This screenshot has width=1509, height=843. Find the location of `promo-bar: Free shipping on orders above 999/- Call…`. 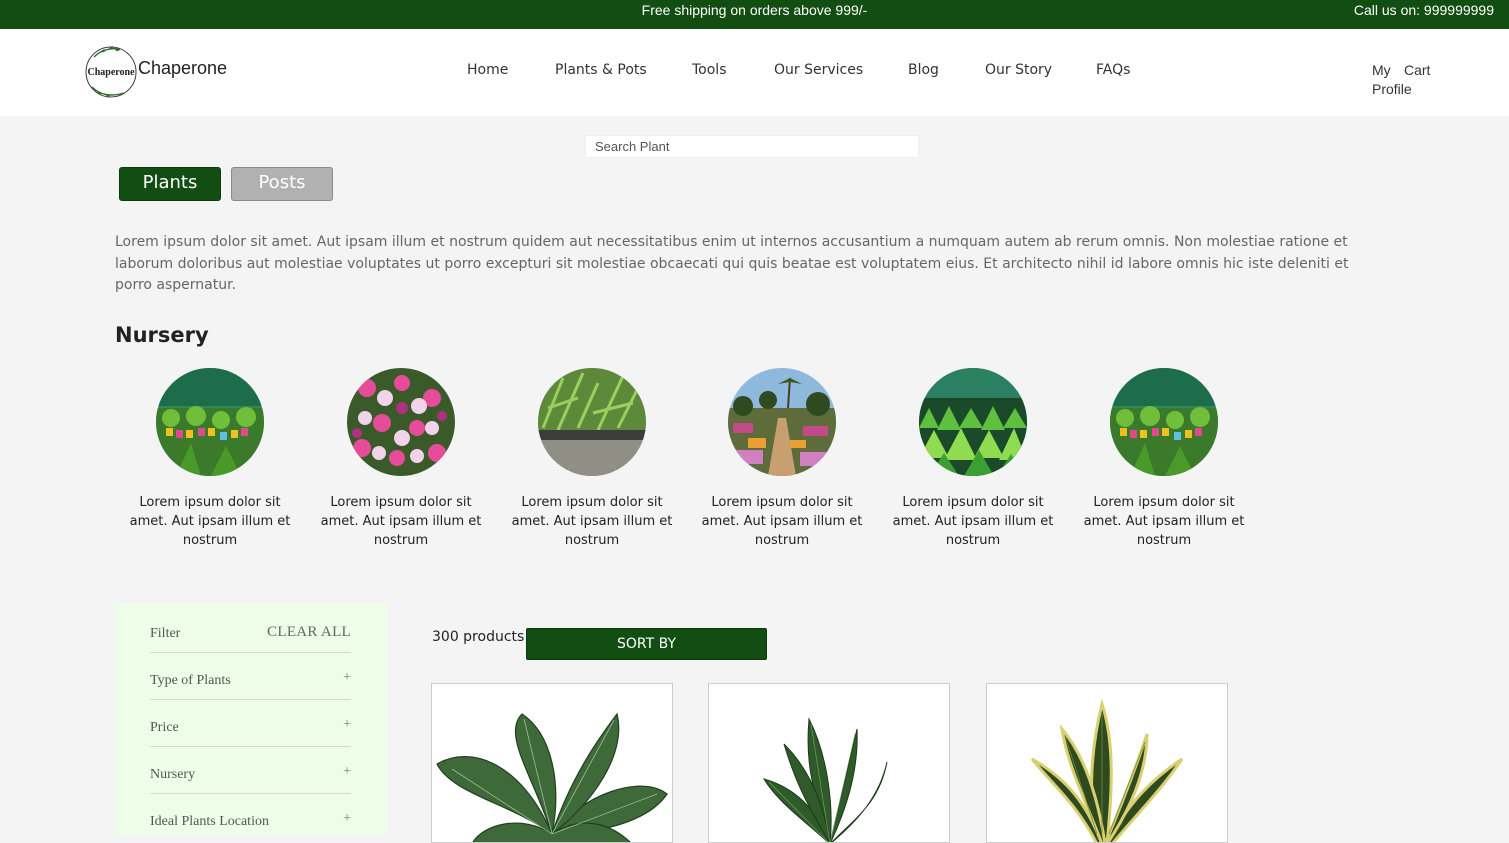

promo-bar: Free shipping on orders above 999/- Call… is located at coordinates (754, 14).